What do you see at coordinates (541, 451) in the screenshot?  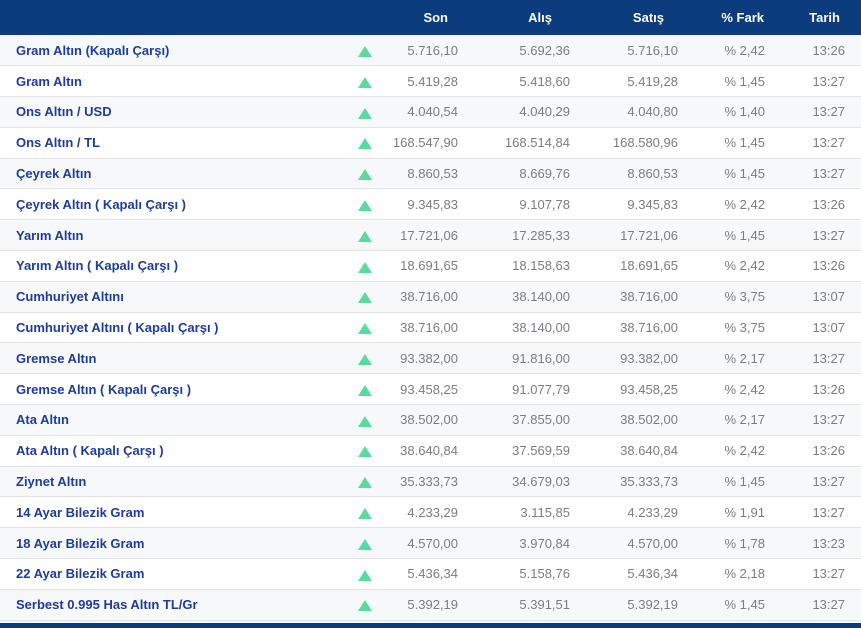 I see `alis-value: 37.569,59` at bounding box center [541, 451].